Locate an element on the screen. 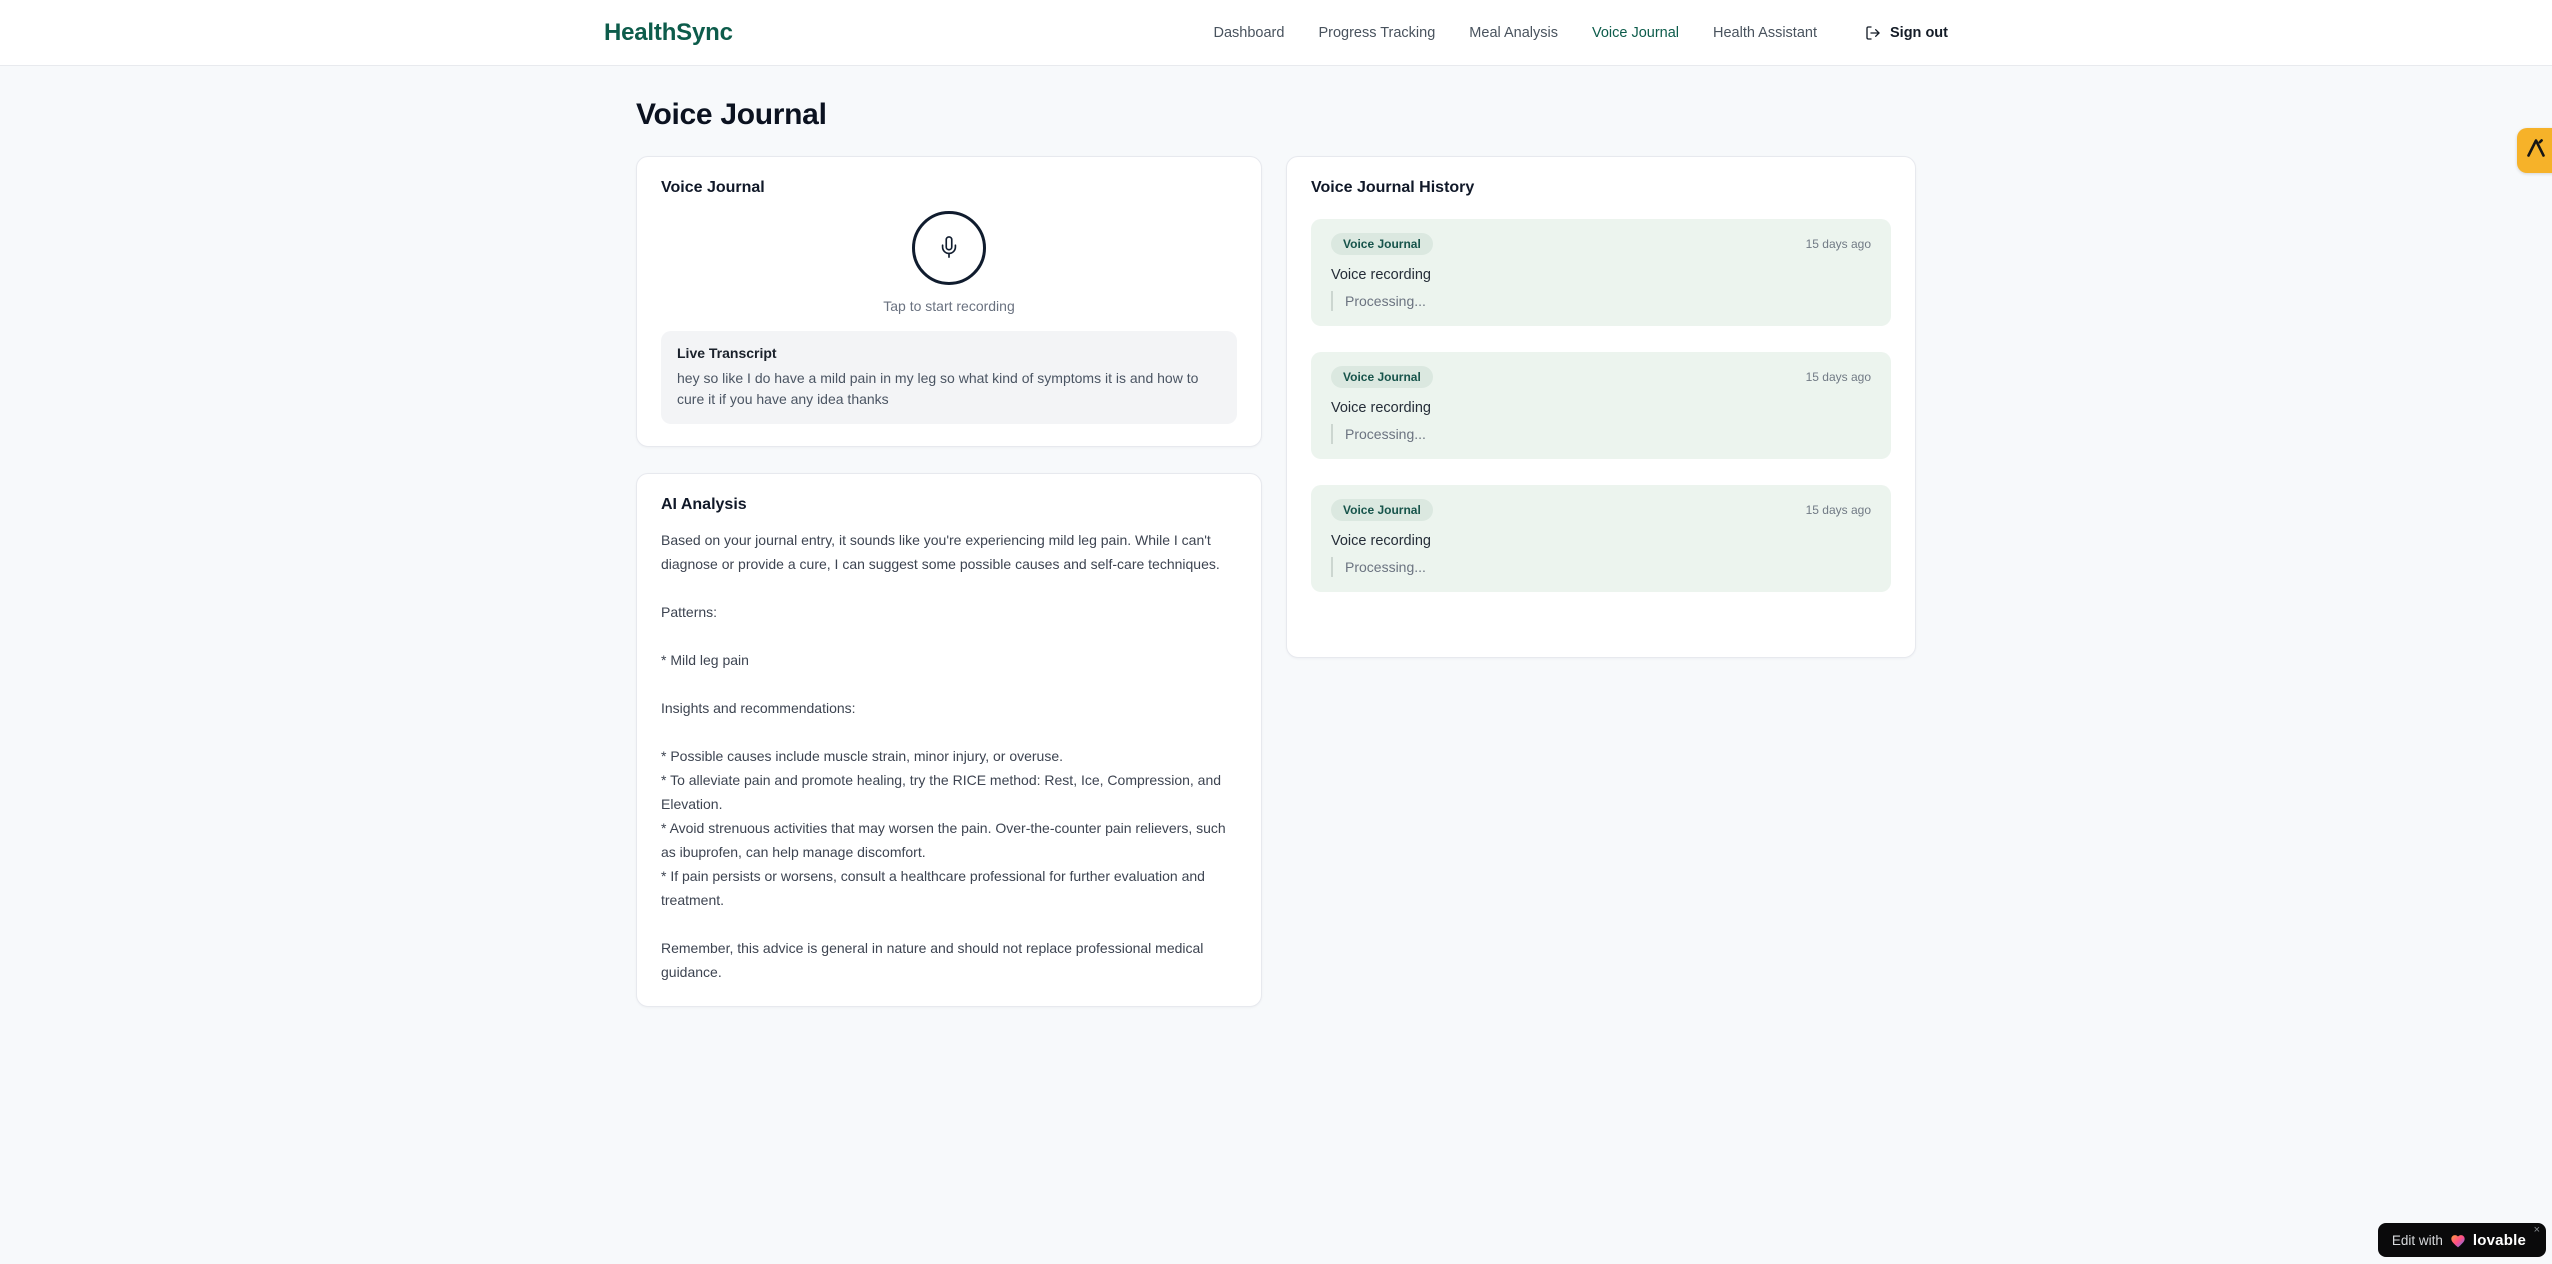 The image size is (2552, 1264). nav-item-health-assistant: Health Assistant is located at coordinates (1765, 33).